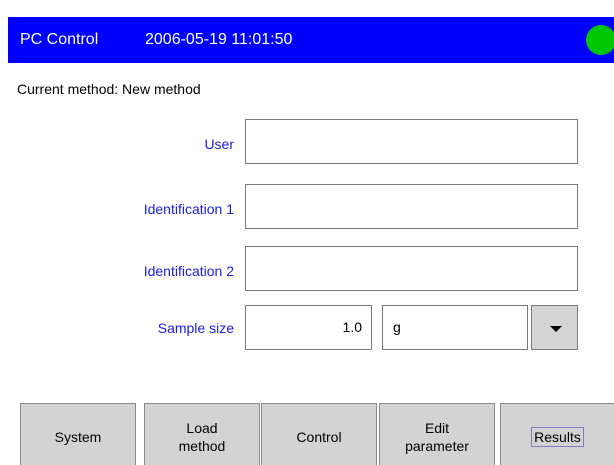 This screenshot has width=614, height=465. I want to click on load-method-button: Load method, so click(202, 434).